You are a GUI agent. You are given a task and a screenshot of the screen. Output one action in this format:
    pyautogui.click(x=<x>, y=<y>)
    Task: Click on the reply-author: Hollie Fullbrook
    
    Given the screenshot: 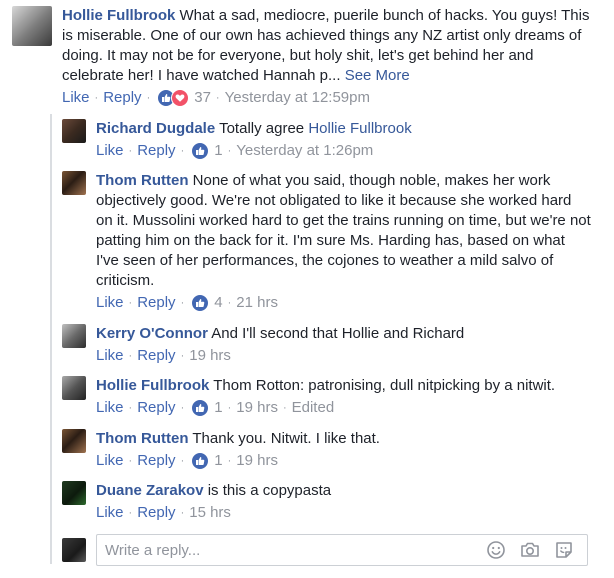 What is the action you would take?
    pyautogui.click(x=152, y=385)
    